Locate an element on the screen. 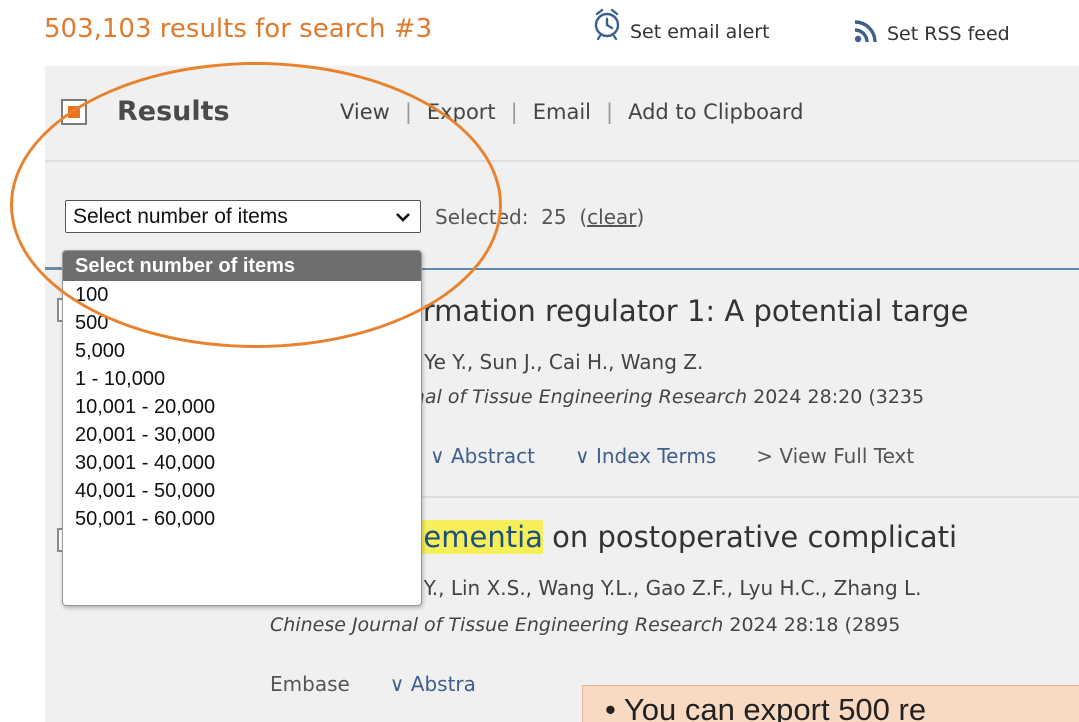  dropdown-option: 10,001 - 20,000 is located at coordinates (242, 407).